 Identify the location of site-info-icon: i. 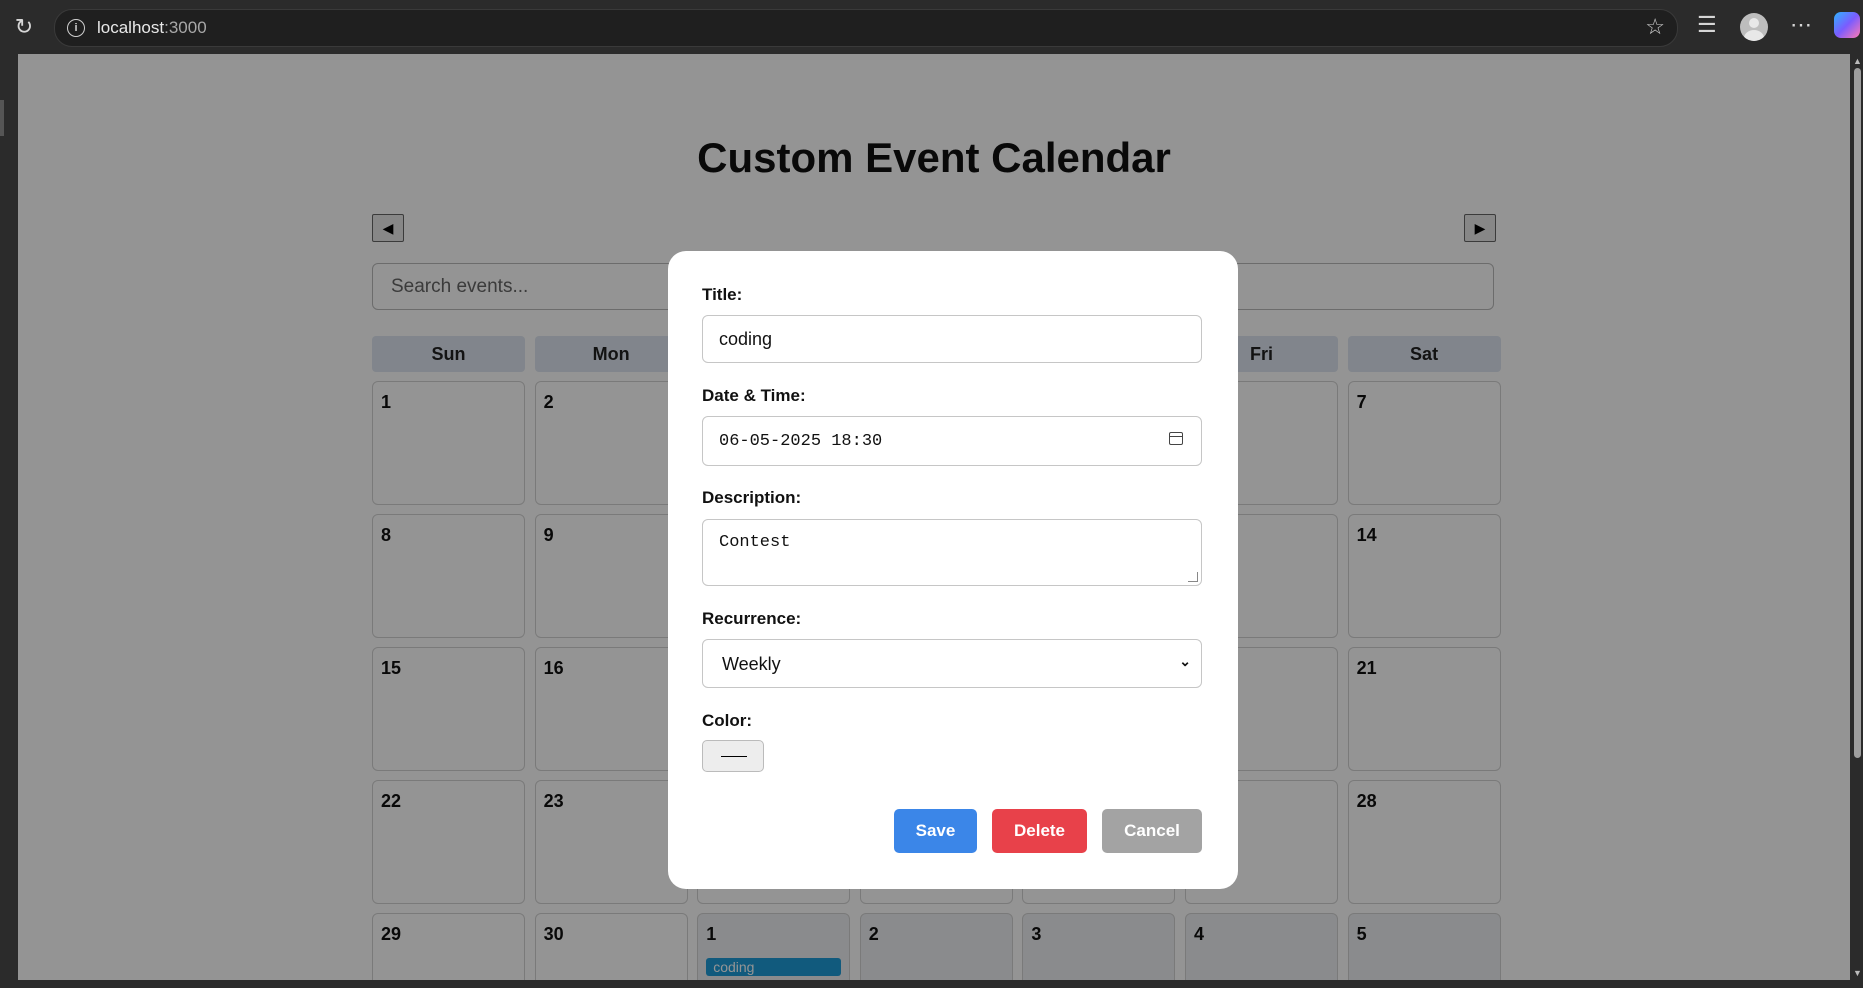
(76, 28).